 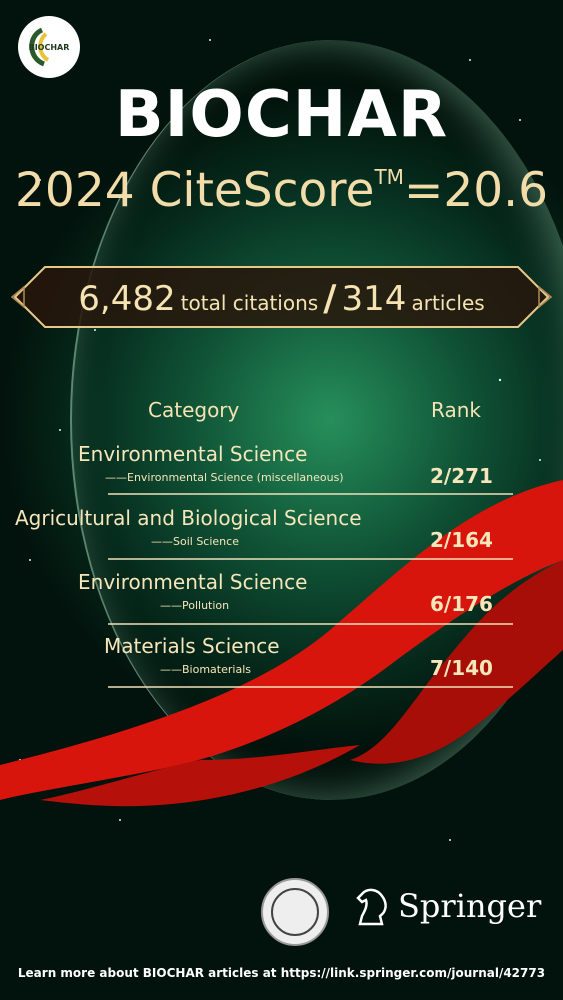 I want to click on total-citations-label: total citations, so click(x=249, y=303).